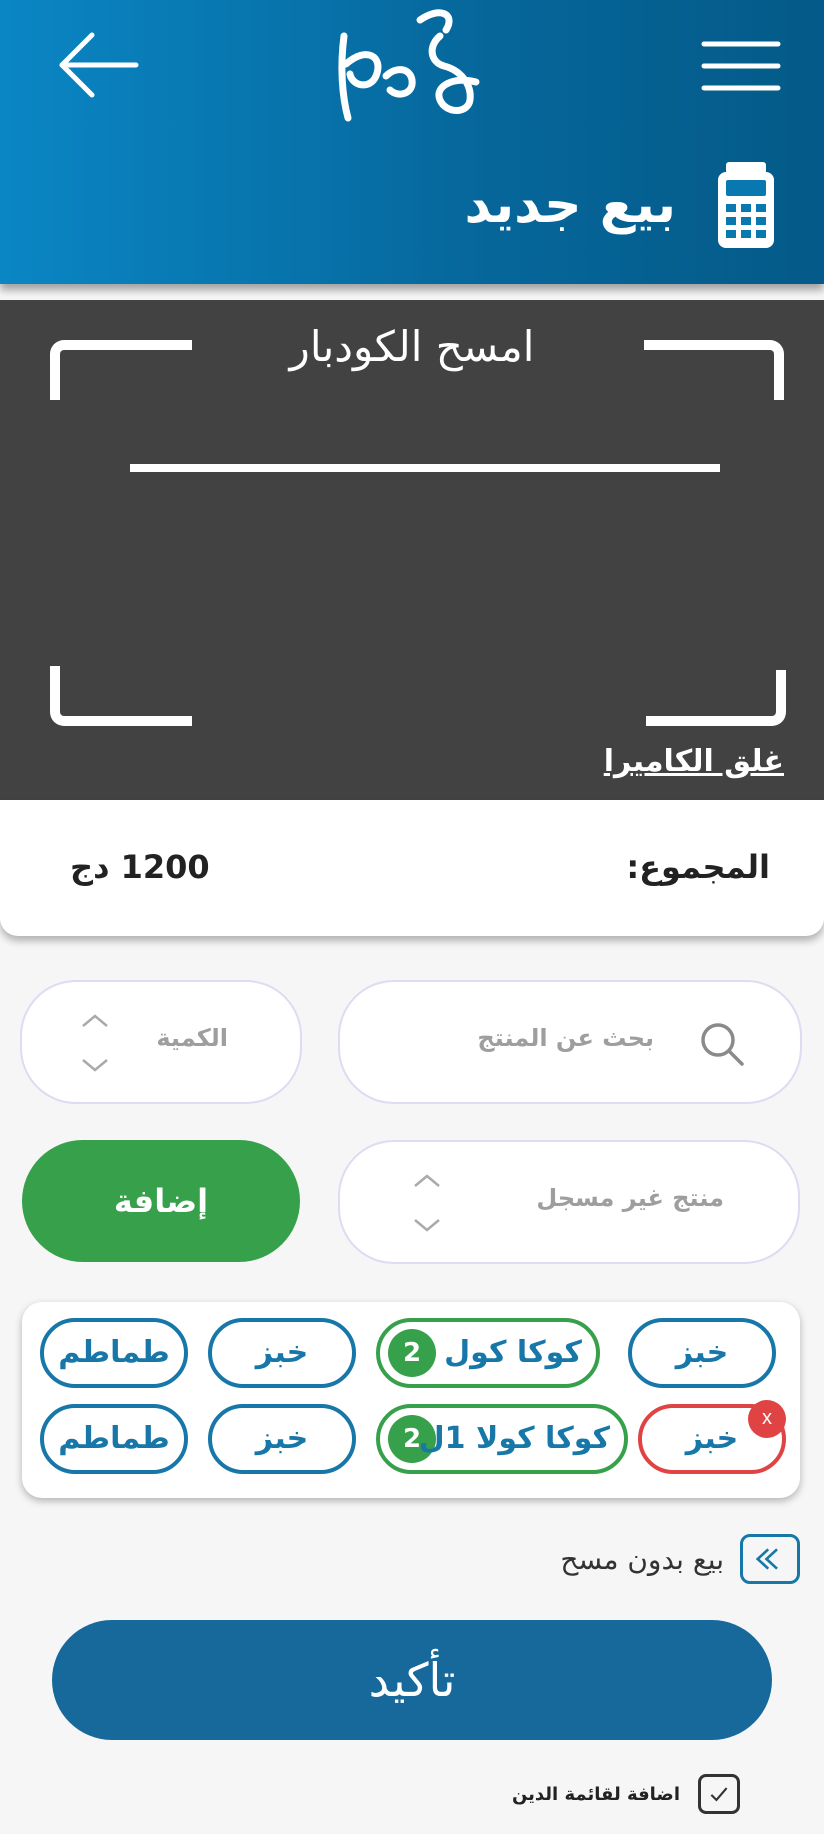  I want to click on hamburger-menu-icon, so click(741, 66).